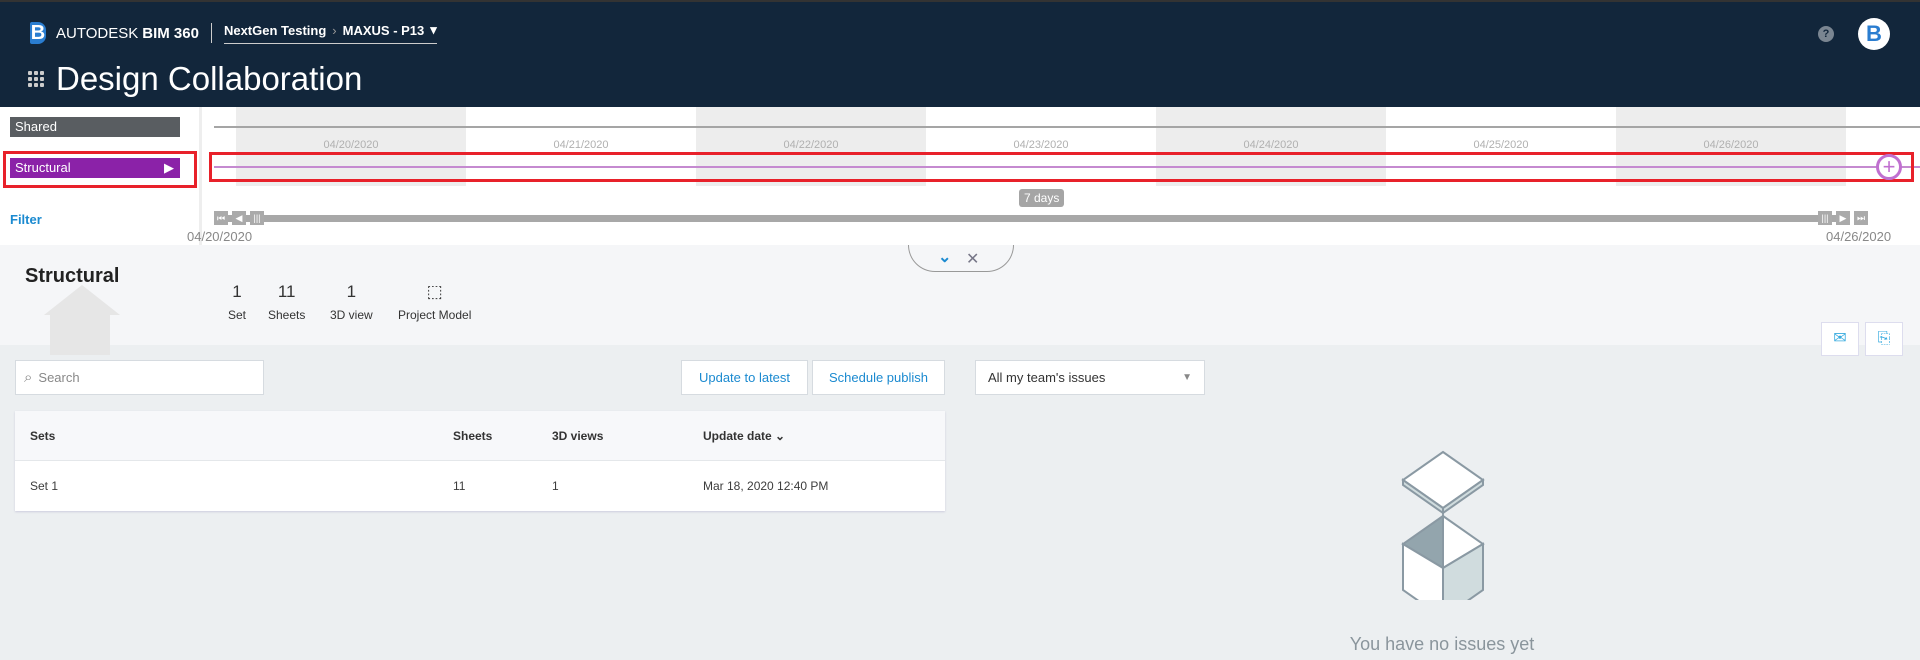 The image size is (1920, 660). I want to click on stat-3d-views: 1 3D view, so click(351, 302).